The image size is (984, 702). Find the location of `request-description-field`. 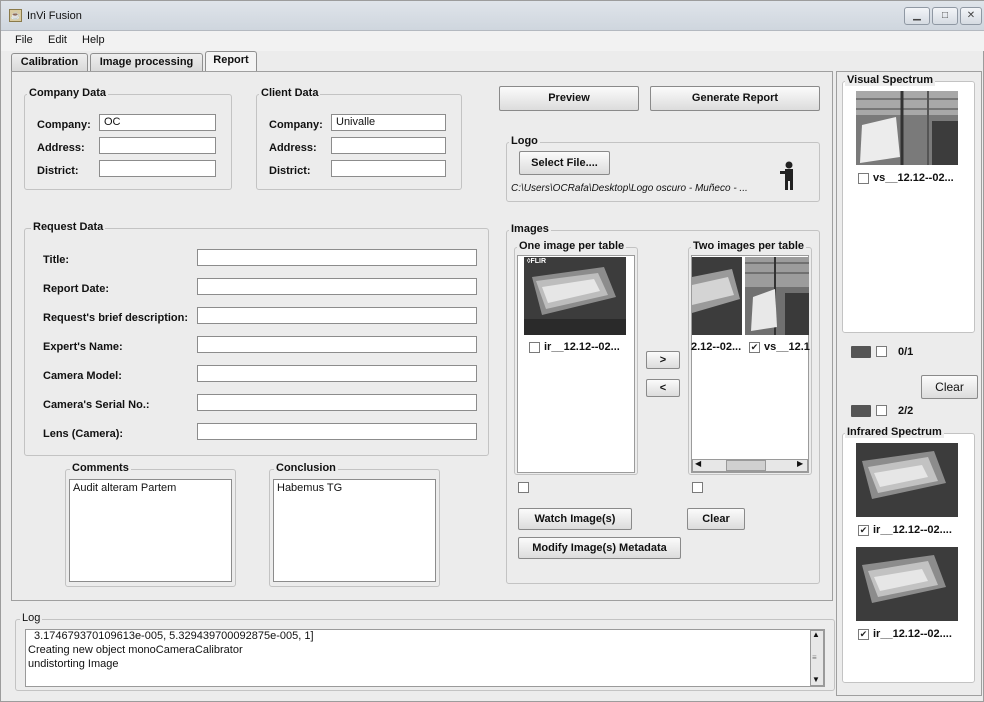

request-description-field is located at coordinates (337, 315).